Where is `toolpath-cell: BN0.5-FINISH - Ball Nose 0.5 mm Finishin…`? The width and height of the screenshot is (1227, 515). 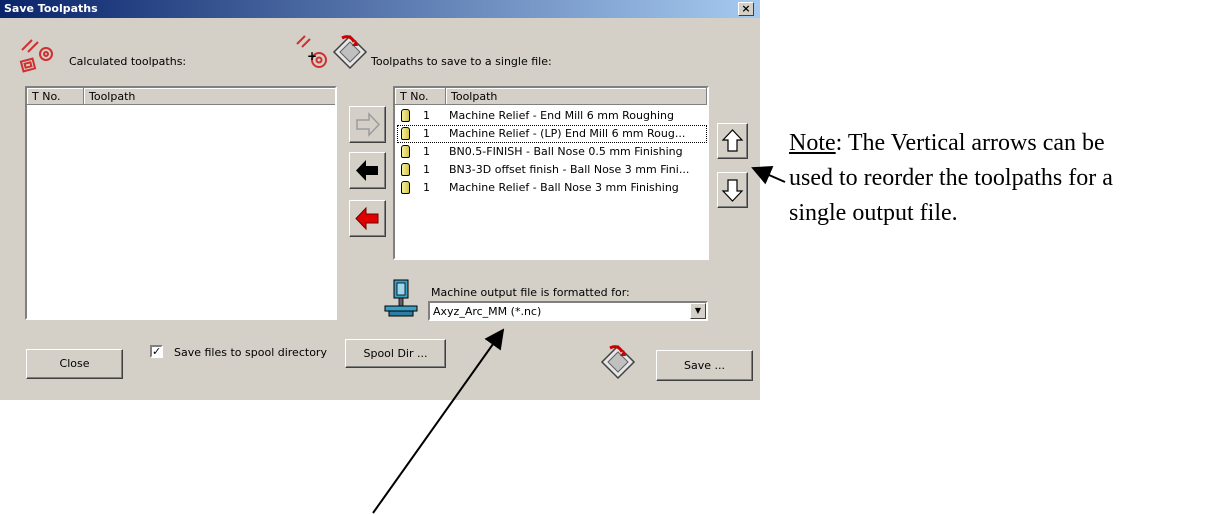 toolpath-cell: BN0.5-FINISH - Ball Nose 0.5 mm Finishin… is located at coordinates (566, 151).